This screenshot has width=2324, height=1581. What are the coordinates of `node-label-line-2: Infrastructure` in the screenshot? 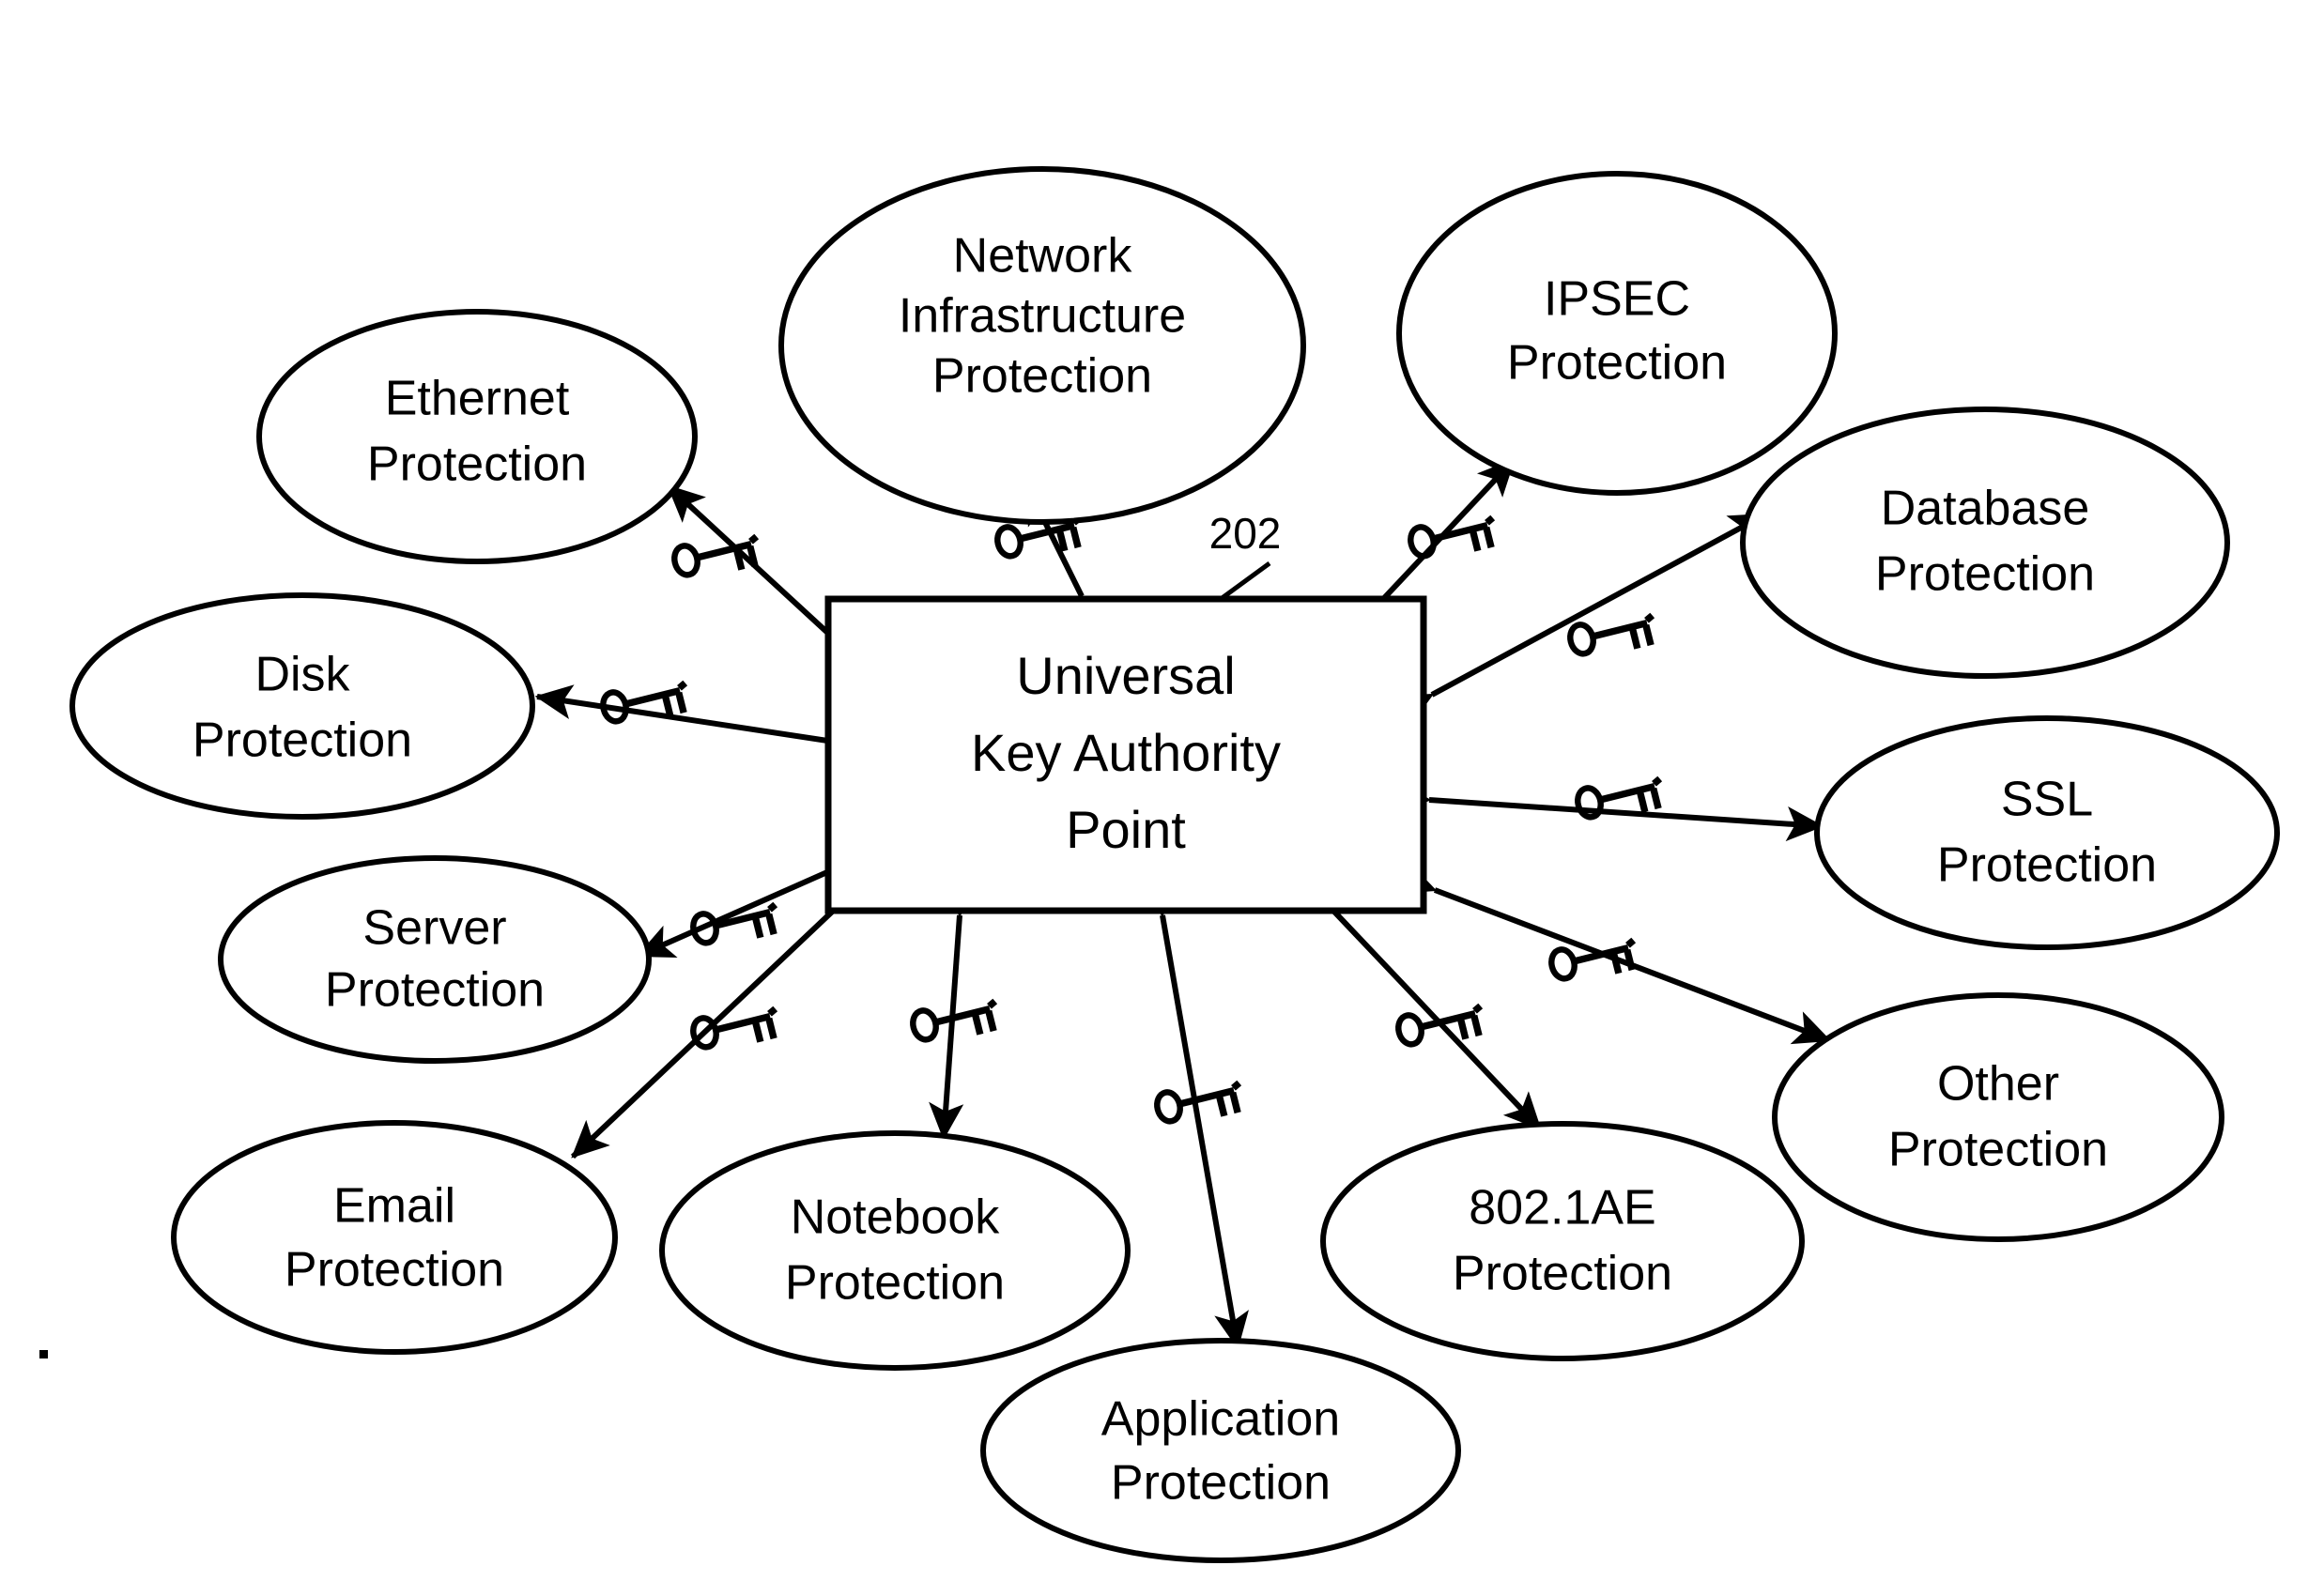 It's located at (1042, 316).